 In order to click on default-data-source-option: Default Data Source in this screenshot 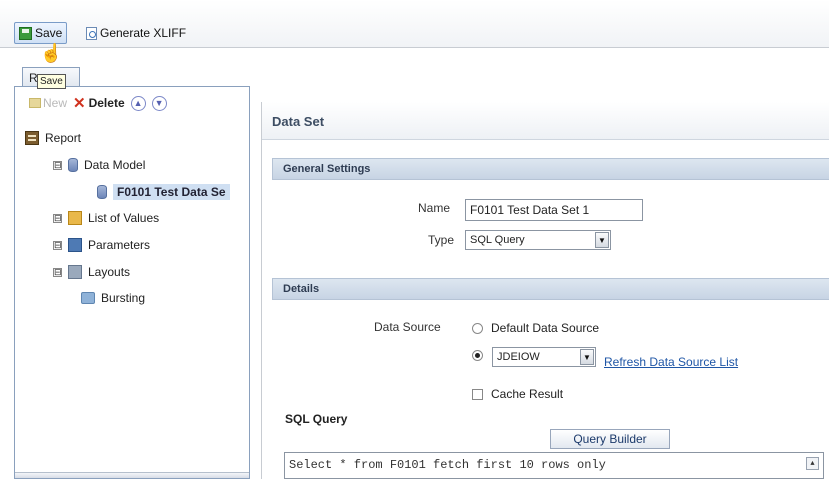, I will do `click(535, 328)`.